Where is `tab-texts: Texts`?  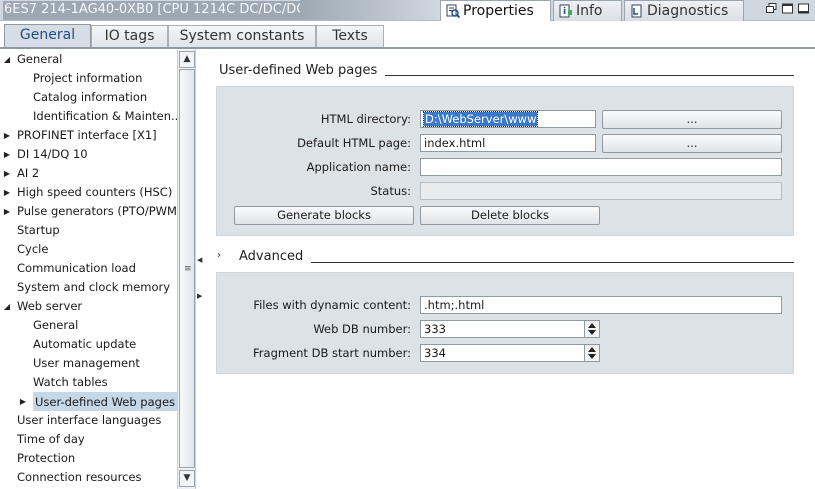 tab-texts: Texts is located at coordinates (350, 36).